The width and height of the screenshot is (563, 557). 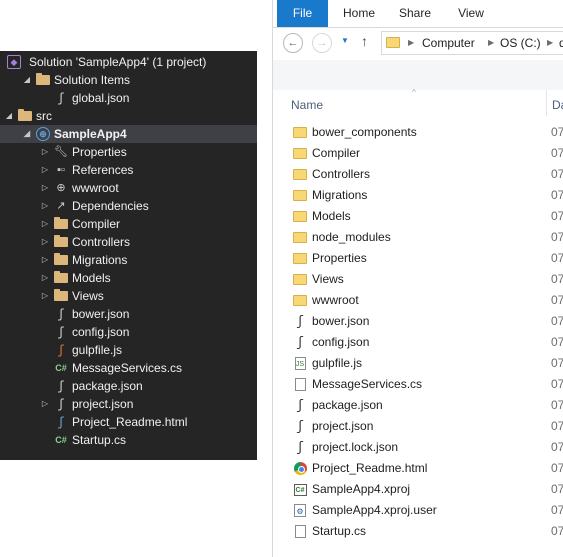 I want to click on tree-item-label: src, so click(x=44, y=116).